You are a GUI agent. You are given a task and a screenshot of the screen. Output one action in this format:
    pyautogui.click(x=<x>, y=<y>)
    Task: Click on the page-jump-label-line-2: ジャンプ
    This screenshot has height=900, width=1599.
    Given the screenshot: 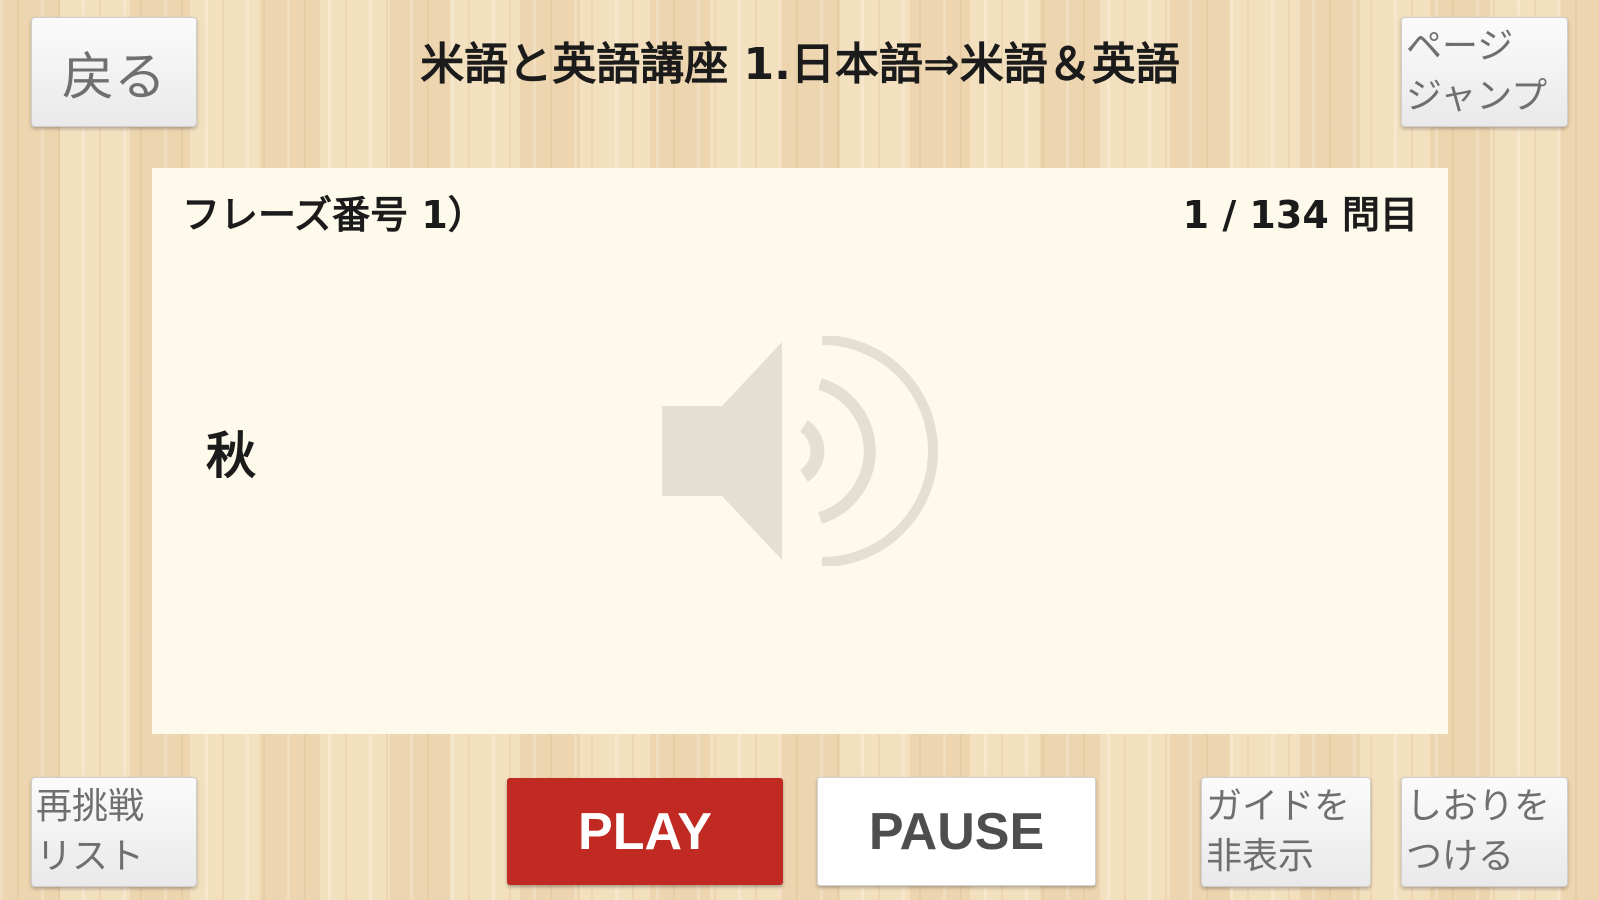 What is the action you would take?
    pyautogui.click(x=1477, y=96)
    